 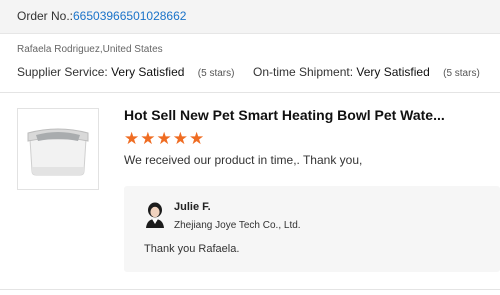 What do you see at coordinates (216, 73) in the screenshot?
I see `supplier-service-stars: (5 stars)` at bounding box center [216, 73].